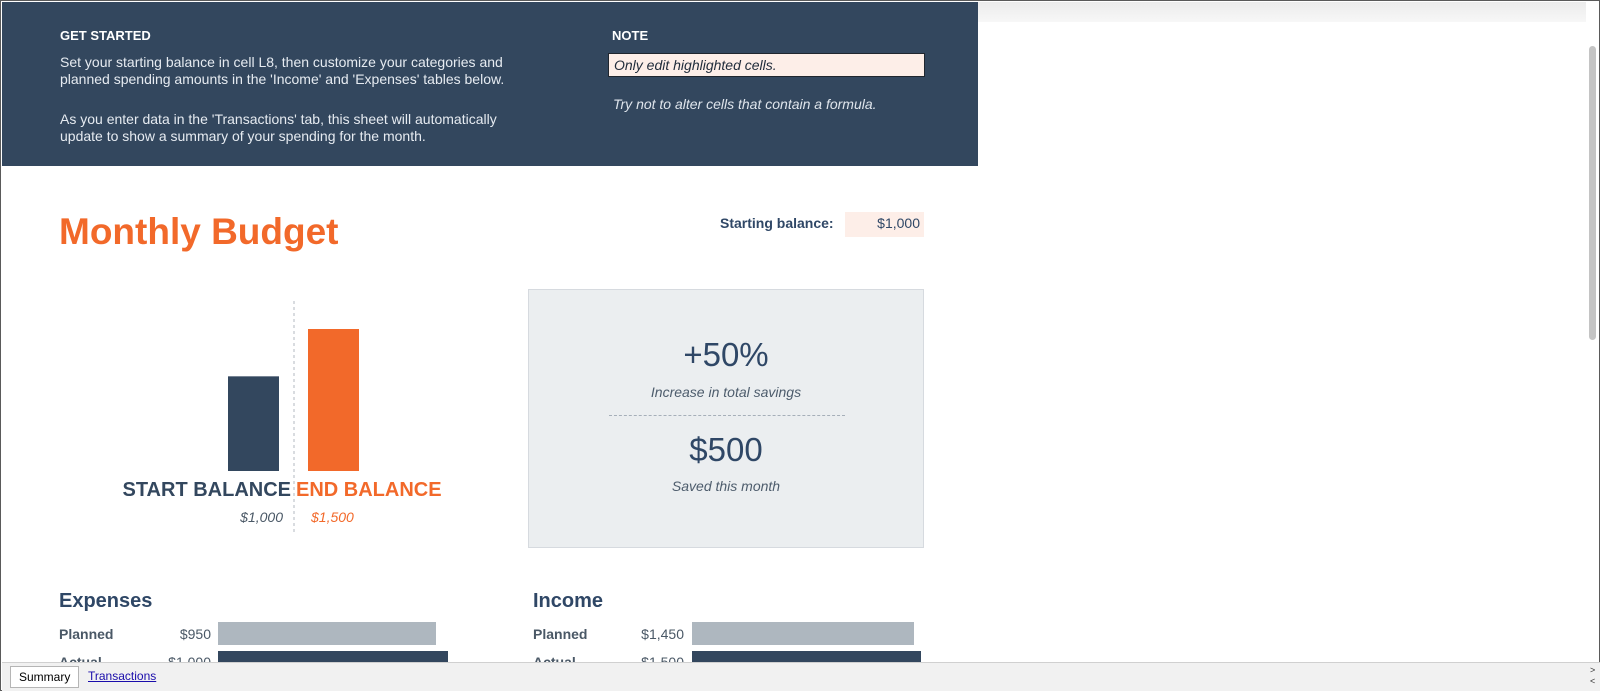 Image resolution: width=1600 pixels, height=691 pixels. What do you see at coordinates (630, 35) in the screenshot?
I see `note-title: NOTE` at bounding box center [630, 35].